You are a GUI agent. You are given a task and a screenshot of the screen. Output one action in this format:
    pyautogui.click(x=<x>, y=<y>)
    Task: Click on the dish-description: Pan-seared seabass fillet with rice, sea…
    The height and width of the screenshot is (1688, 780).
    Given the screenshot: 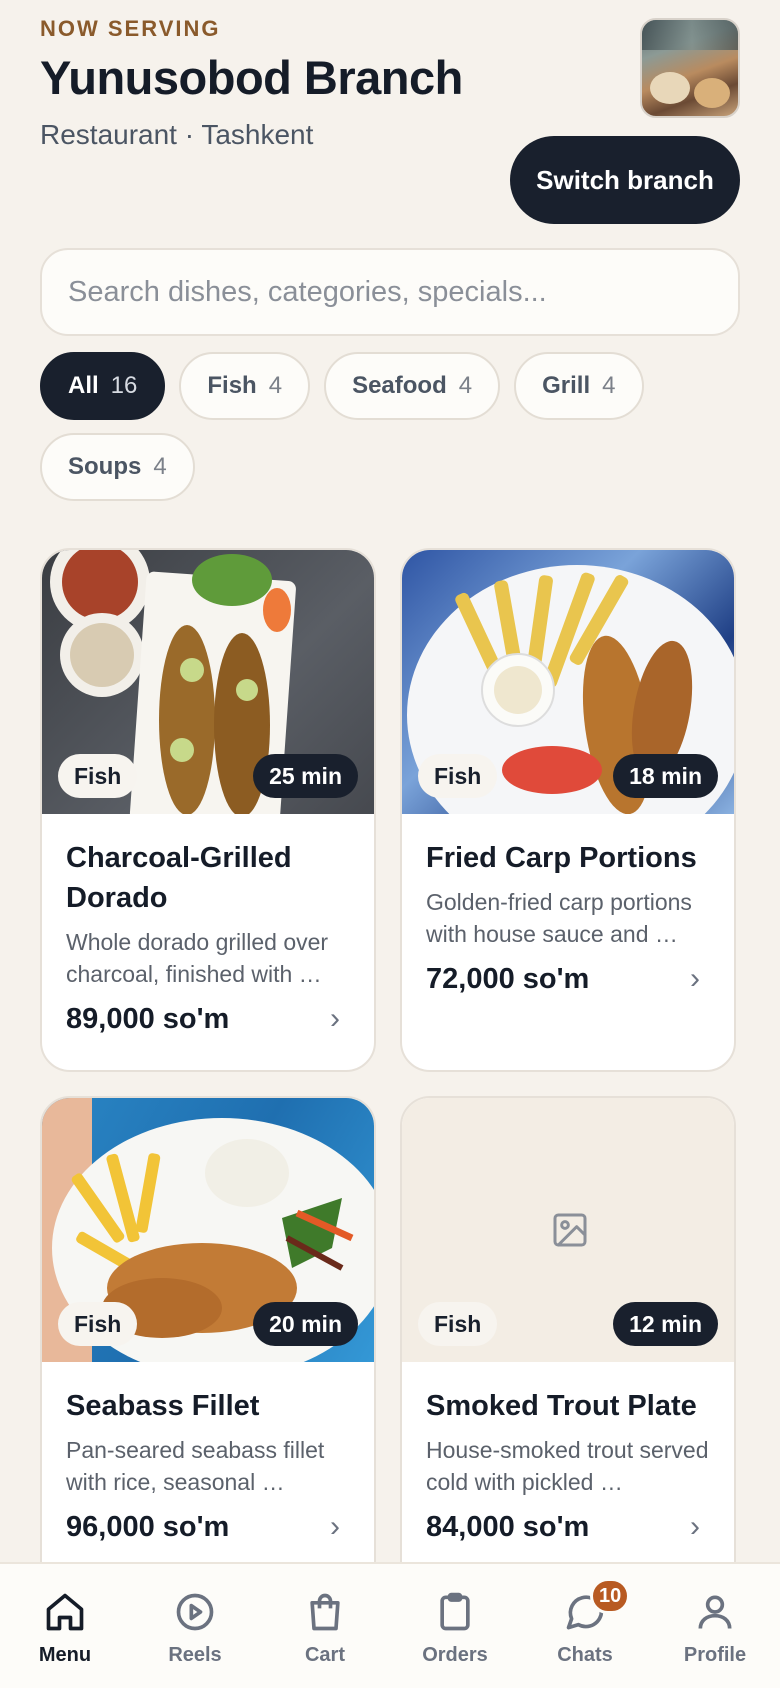 What is the action you would take?
    pyautogui.click(x=195, y=1466)
    